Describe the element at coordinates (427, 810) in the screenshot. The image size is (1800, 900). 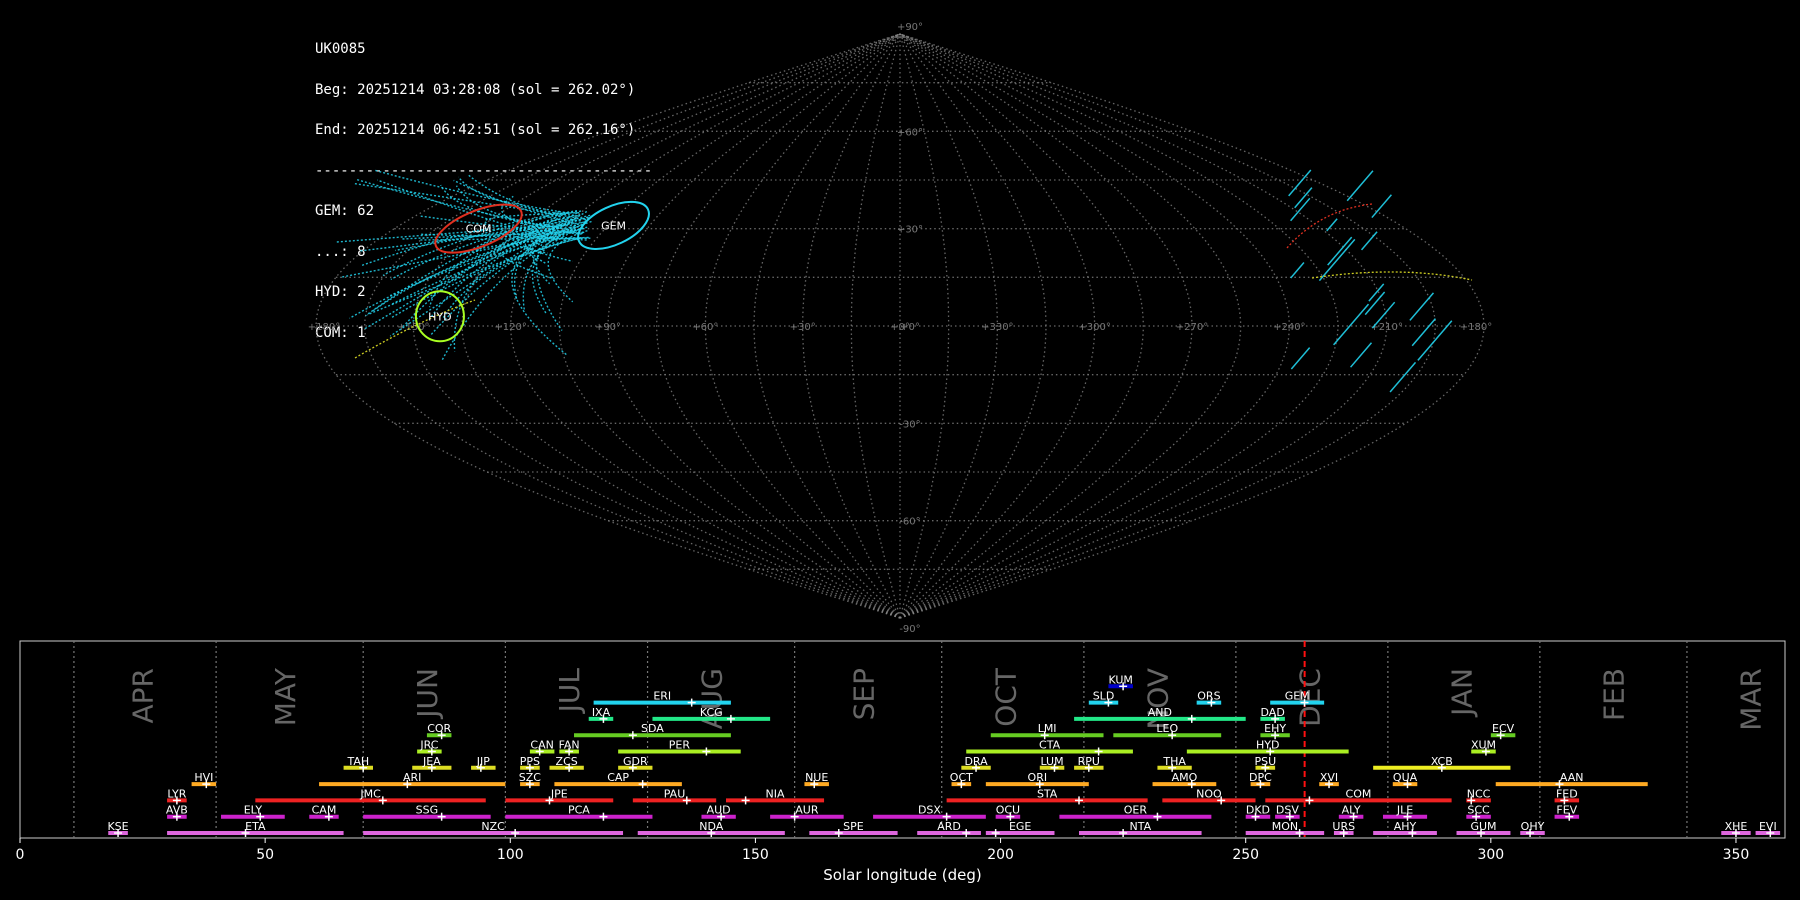
I see `shower-label: SSG` at that location.